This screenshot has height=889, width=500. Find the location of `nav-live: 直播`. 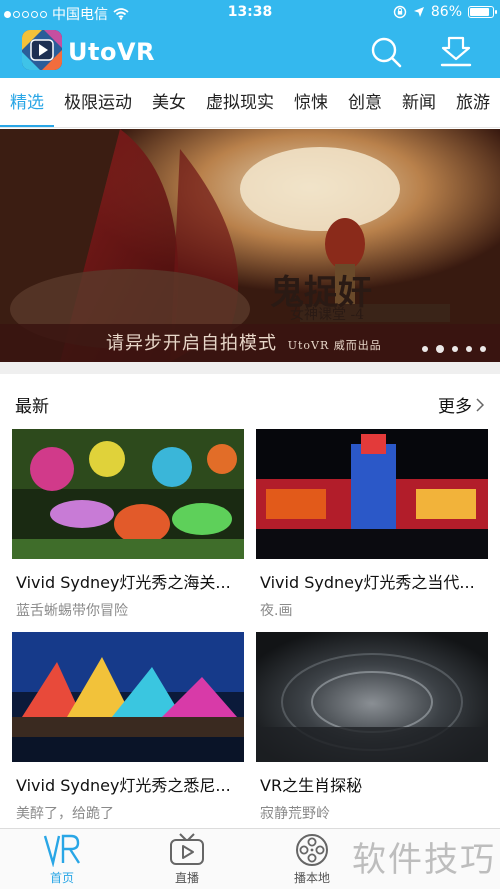

nav-live: 直播 is located at coordinates (187, 859).